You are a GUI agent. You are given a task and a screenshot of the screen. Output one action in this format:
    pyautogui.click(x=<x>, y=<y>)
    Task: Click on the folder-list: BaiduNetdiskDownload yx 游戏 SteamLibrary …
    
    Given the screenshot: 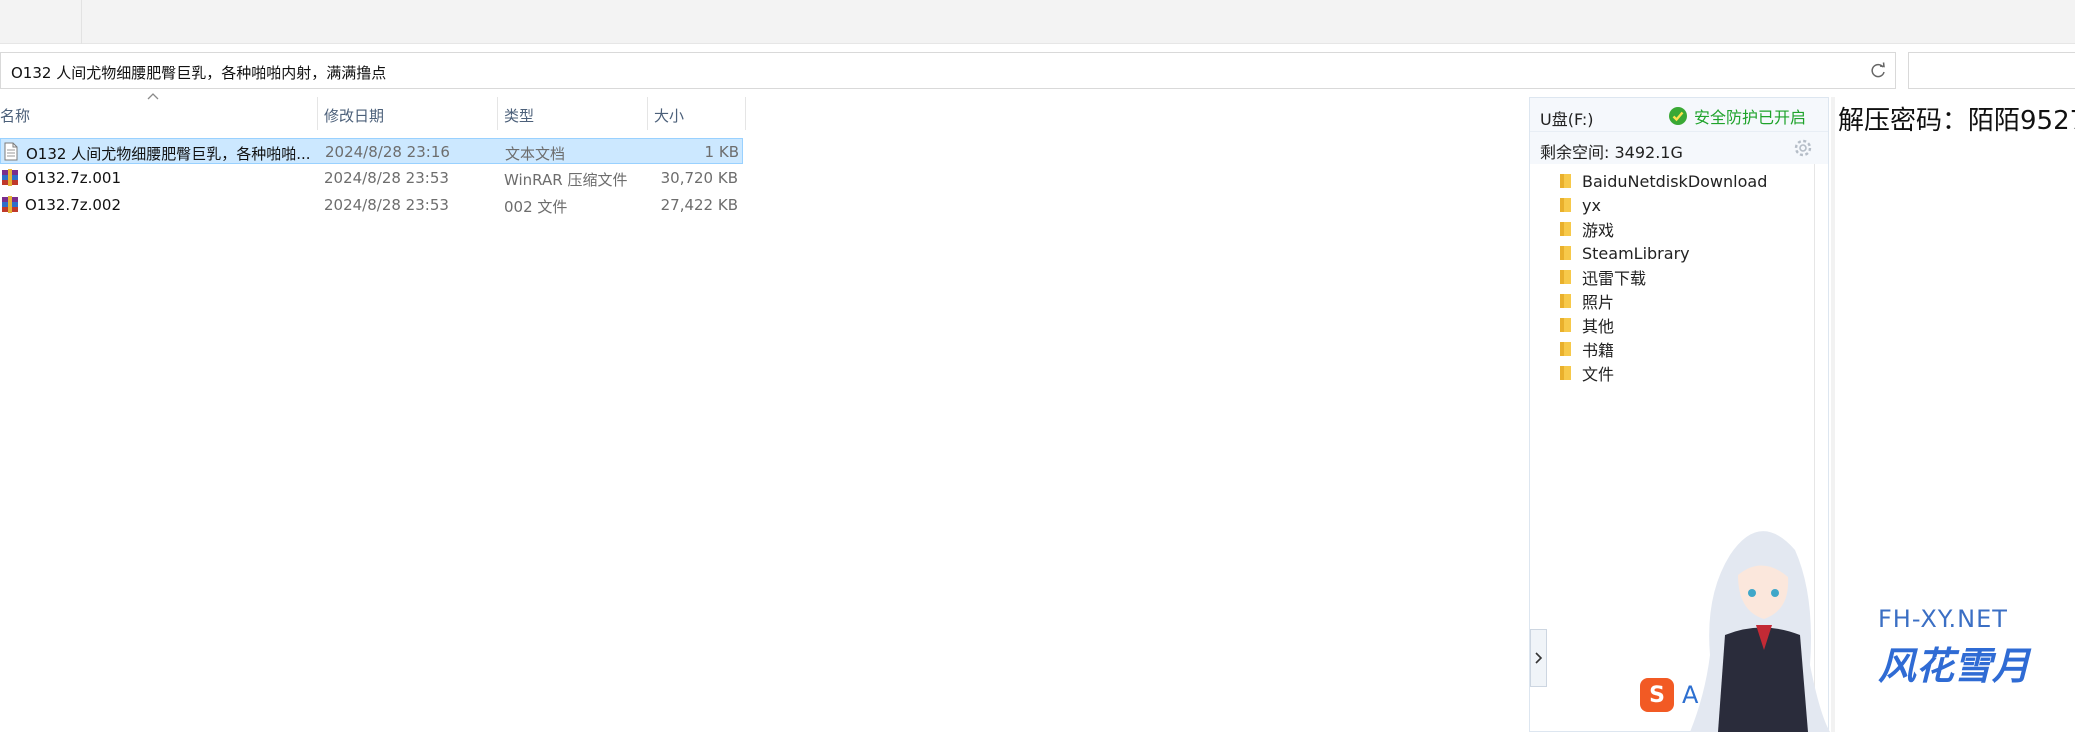 What is the action you would take?
    pyautogui.click(x=1663, y=277)
    